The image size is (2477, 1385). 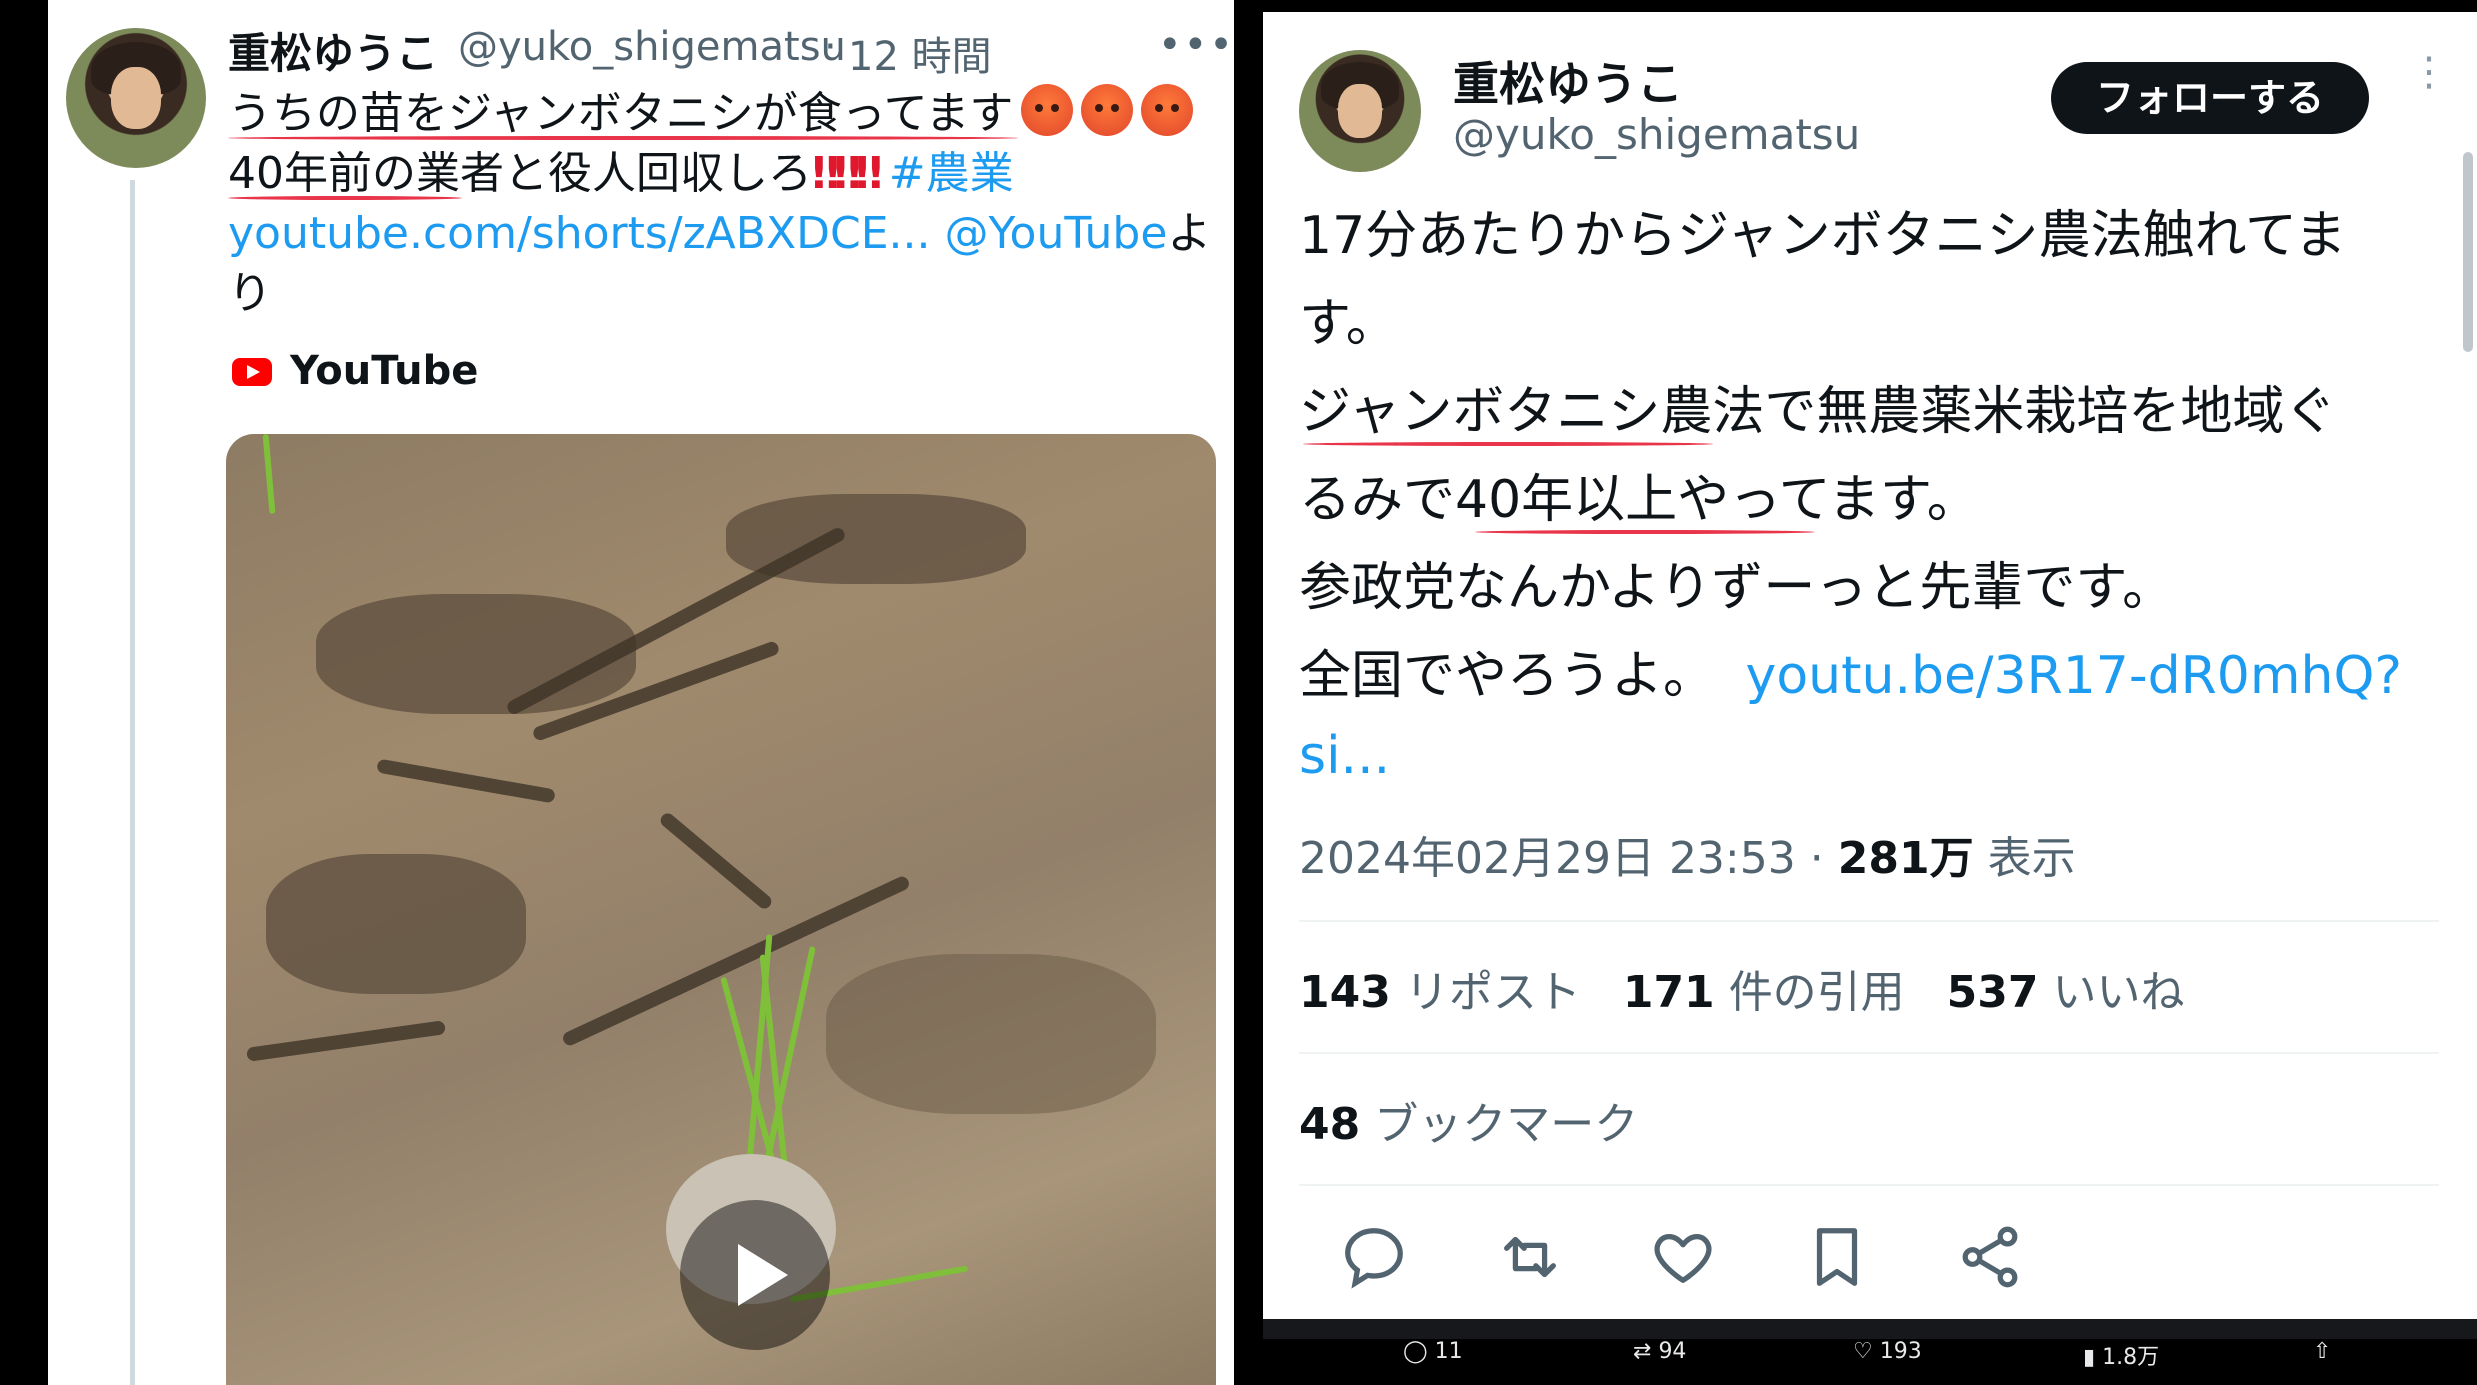 What do you see at coordinates (1433, 1351) in the screenshot?
I see `bottom-replies: ◯ 11` at bounding box center [1433, 1351].